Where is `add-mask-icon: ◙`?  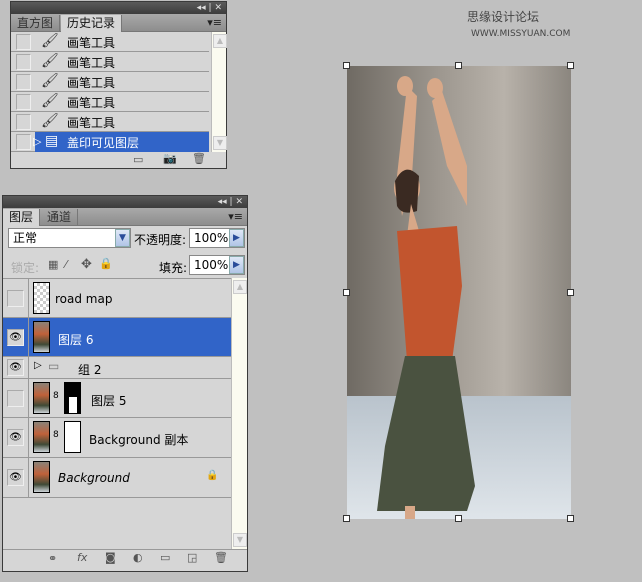
add-mask-icon: ◙ is located at coordinates (110, 557).